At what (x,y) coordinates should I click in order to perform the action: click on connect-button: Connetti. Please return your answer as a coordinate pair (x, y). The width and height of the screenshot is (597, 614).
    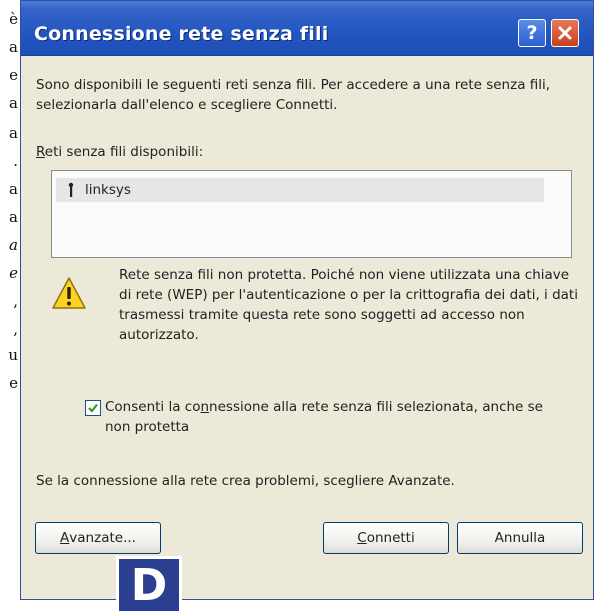
    Looking at the image, I should click on (386, 538).